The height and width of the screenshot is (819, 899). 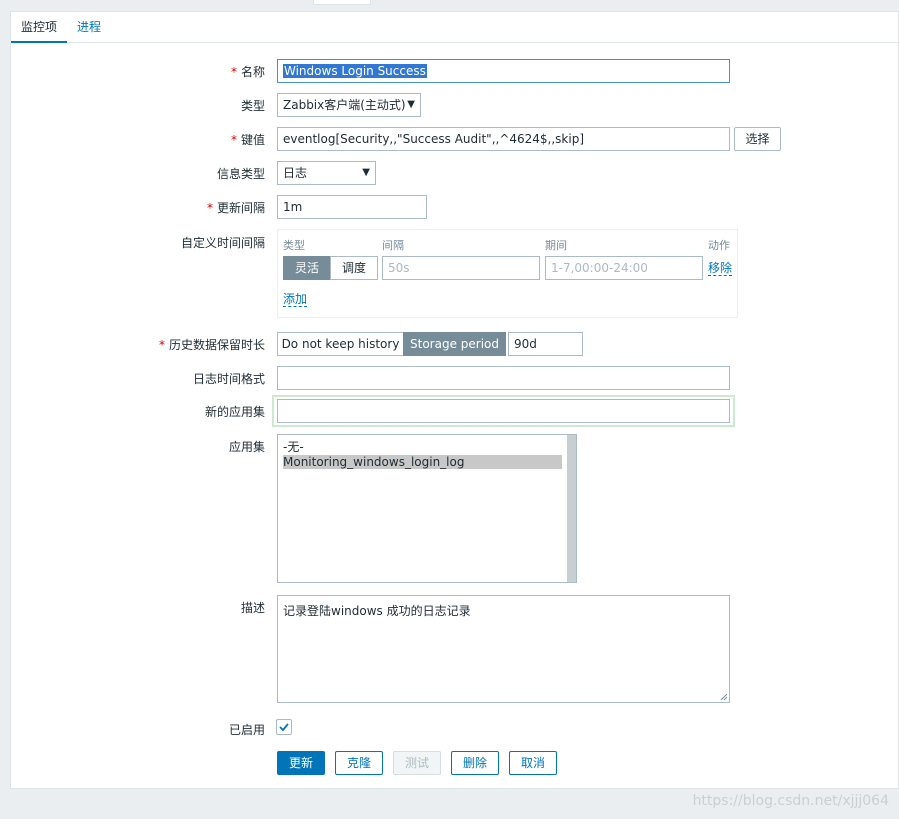 What do you see at coordinates (417, 763) in the screenshot?
I see `test-button: 测试` at bounding box center [417, 763].